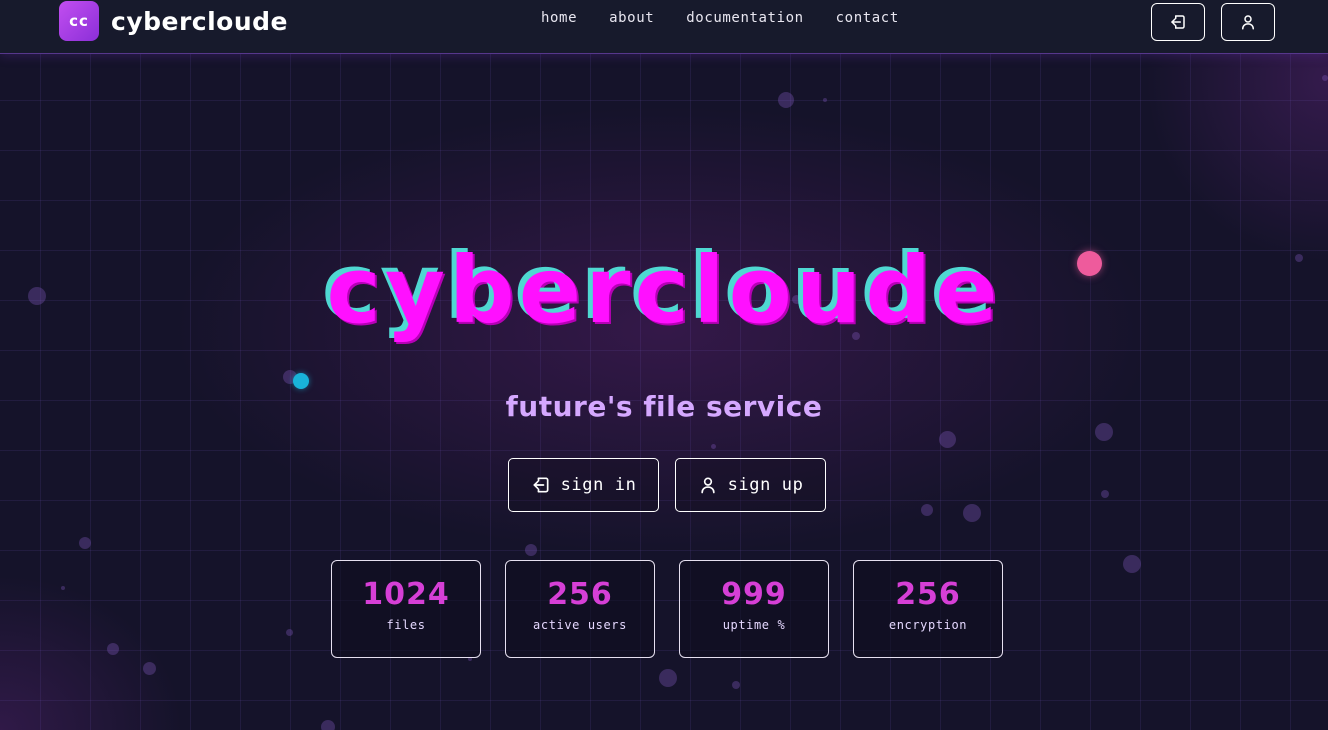  What do you see at coordinates (744, 18) in the screenshot?
I see `nav-documentation: documentation` at bounding box center [744, 18].